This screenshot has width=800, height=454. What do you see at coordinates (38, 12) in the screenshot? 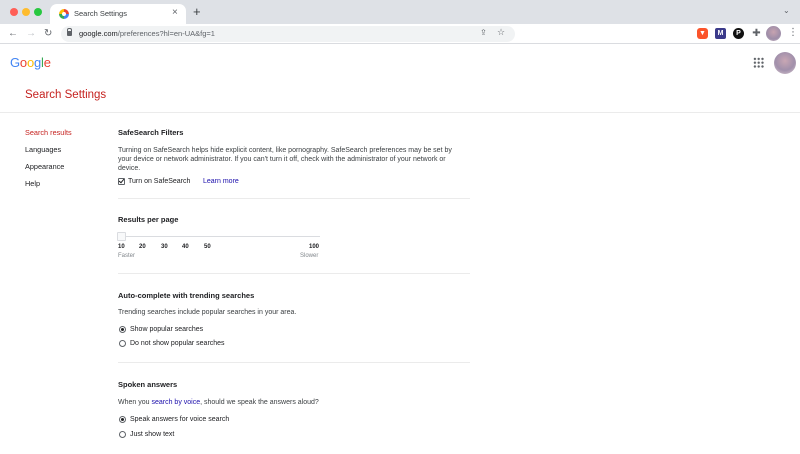
I see `maximize-window-button` at bounding box center [38, 12].